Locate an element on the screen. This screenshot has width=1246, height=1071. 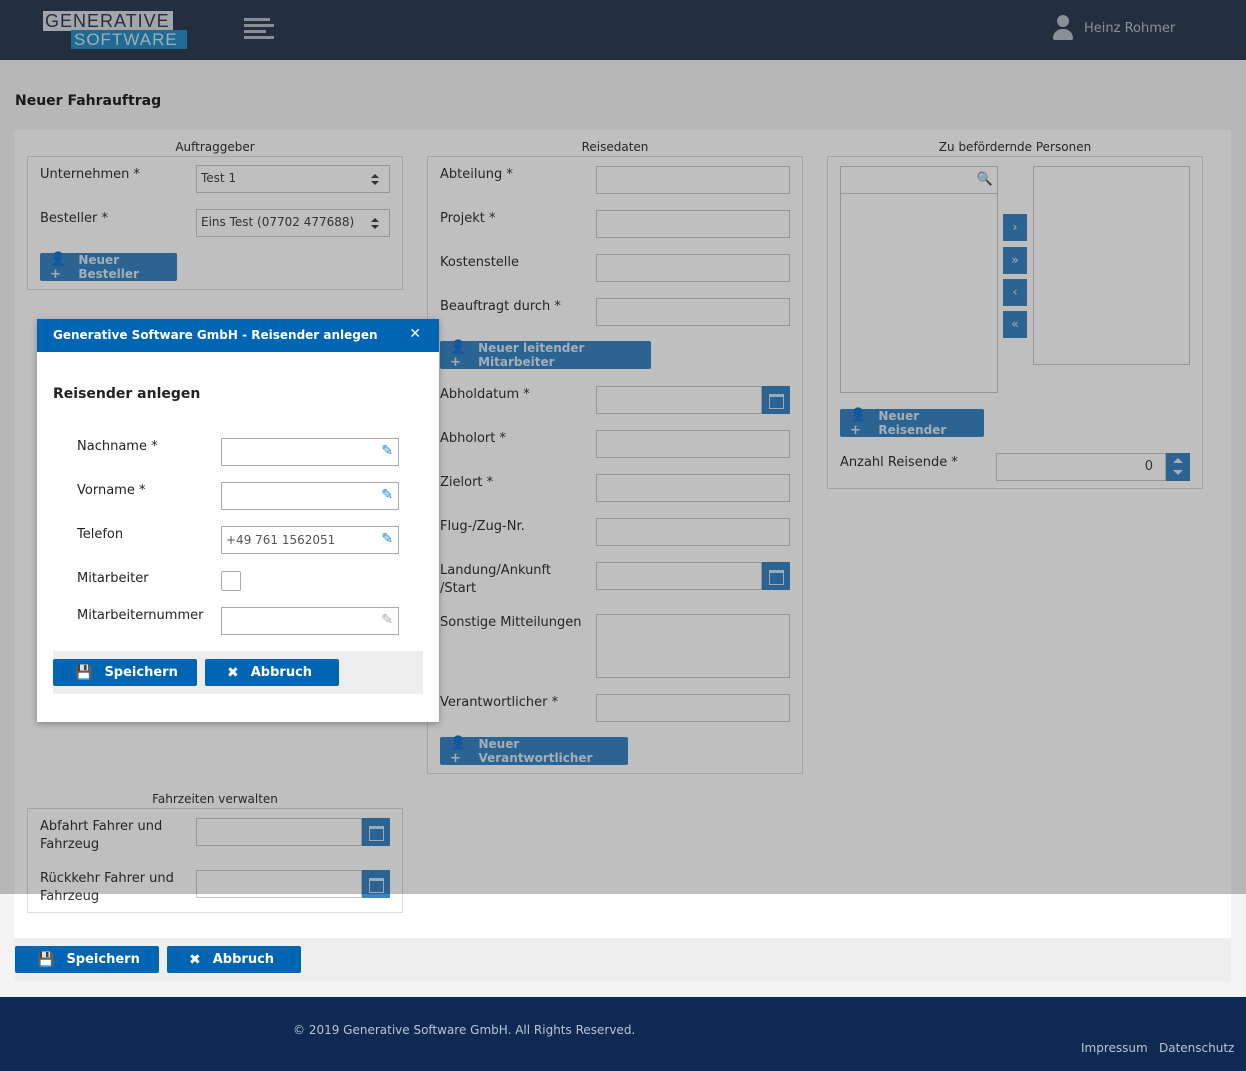
modal-save-button: 💾 Speichern is located at coordinates (125, 672).